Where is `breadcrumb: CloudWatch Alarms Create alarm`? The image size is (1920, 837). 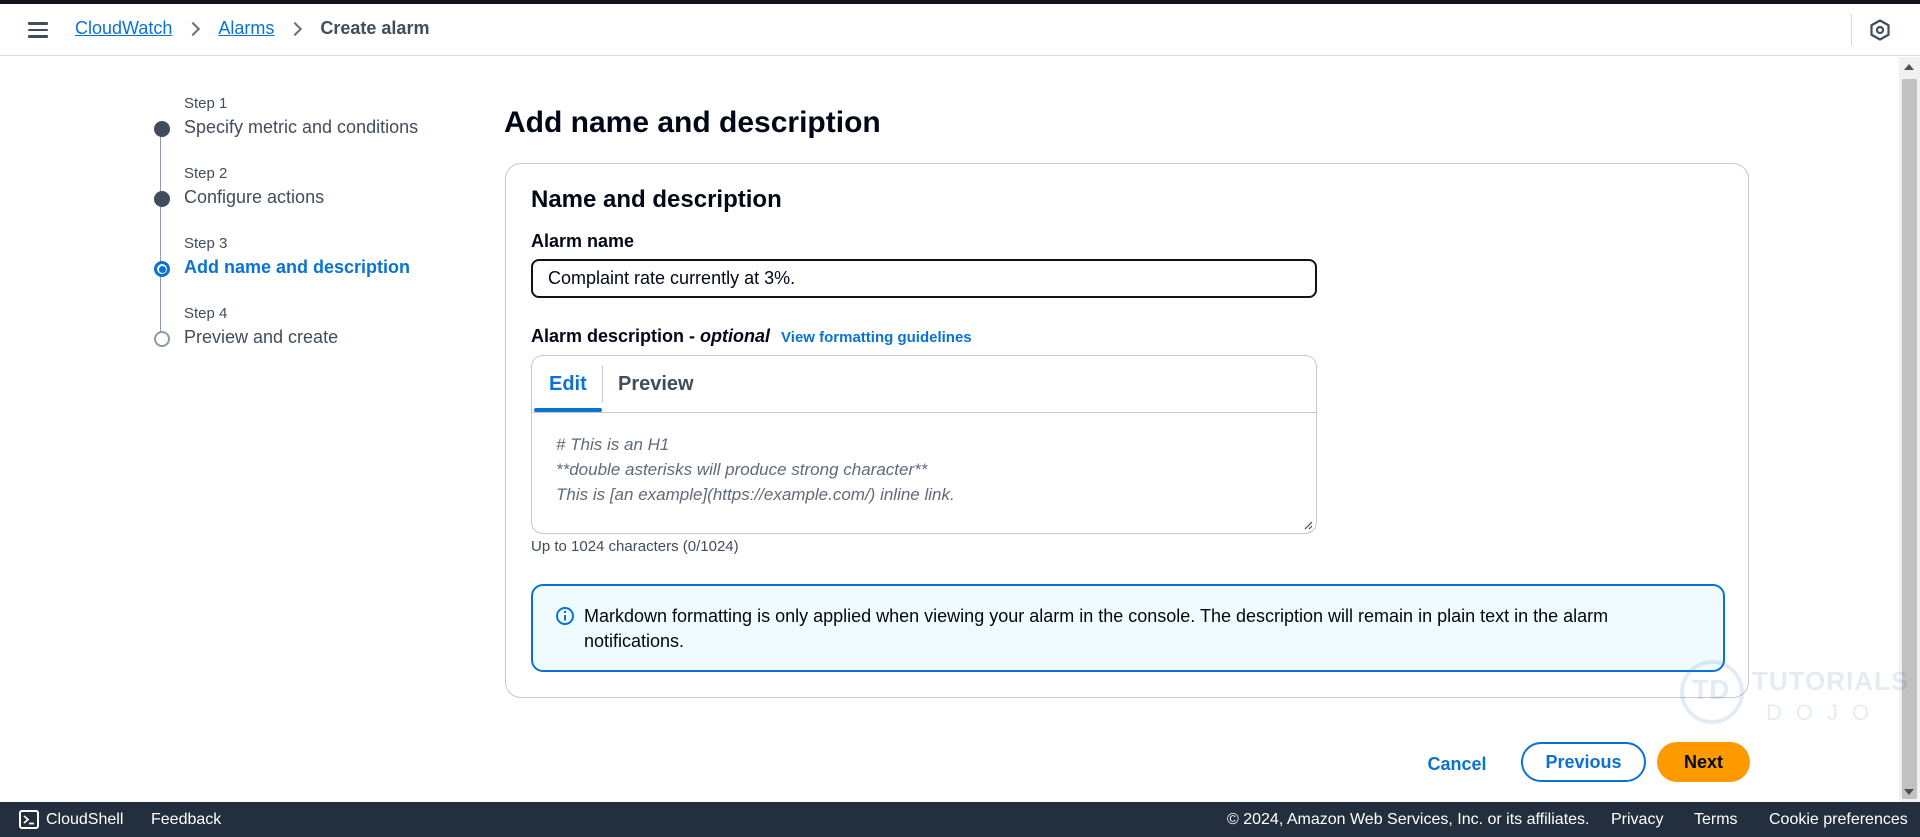
breadcrumb: CloudWatch Alarms Create alarm is located at coordinates (252, 28).